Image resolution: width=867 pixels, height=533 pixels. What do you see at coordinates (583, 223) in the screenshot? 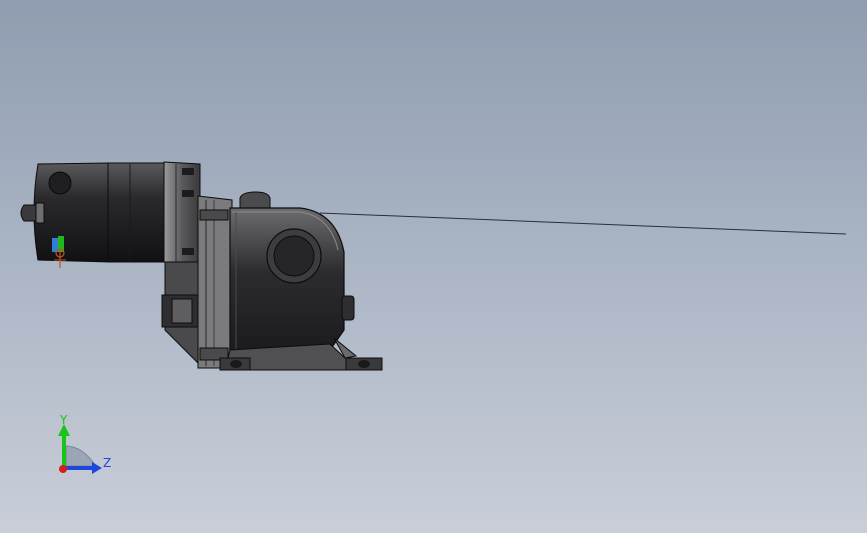
I see `thread-line` at bounding box center [583, 223].